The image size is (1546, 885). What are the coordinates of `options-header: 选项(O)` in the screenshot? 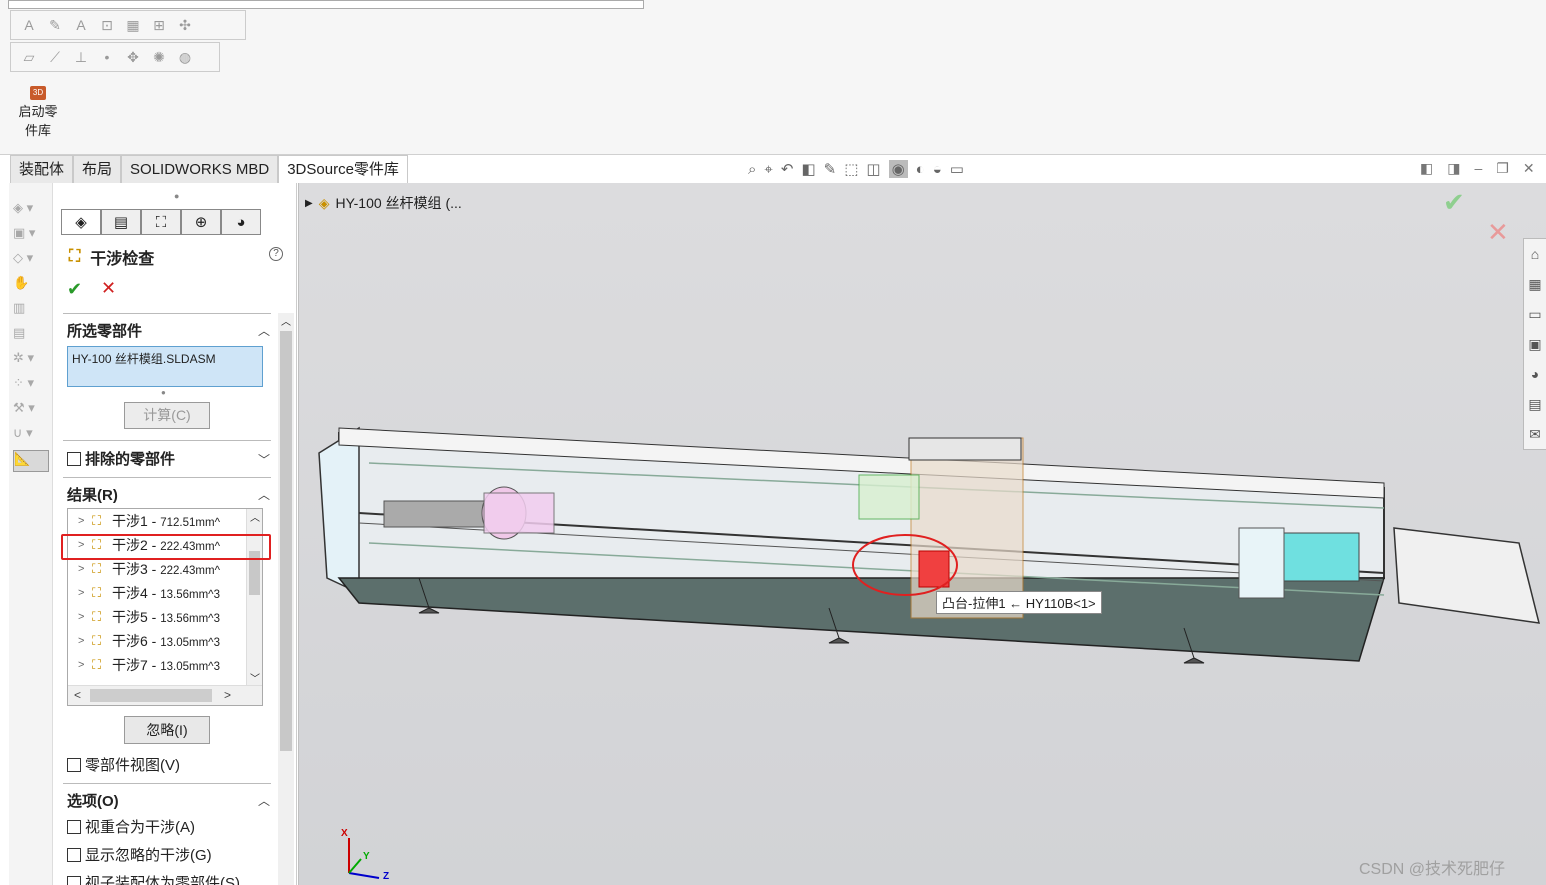 It's located at (93, 800).